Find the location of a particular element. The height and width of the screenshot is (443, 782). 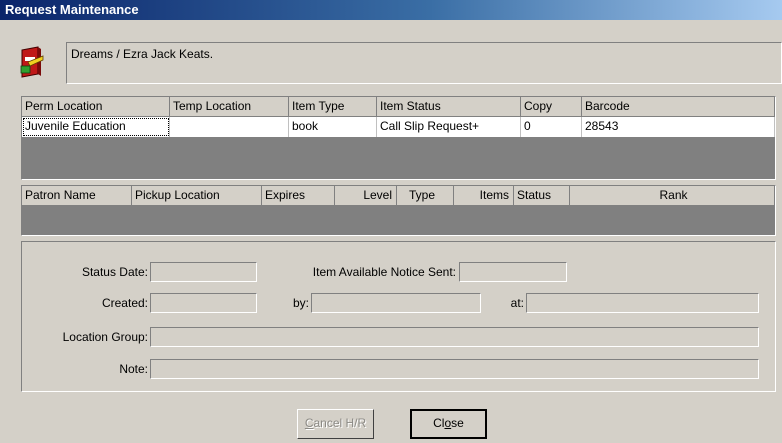

column-header-copy: Copy is located at coordinates (551, 107).